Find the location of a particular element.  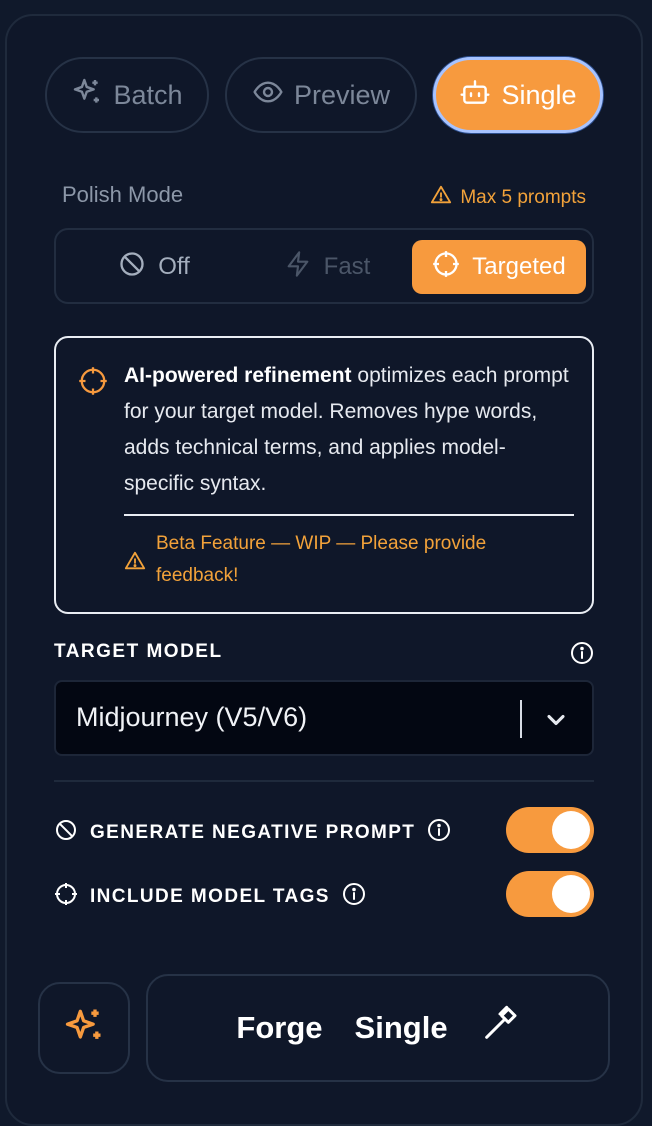

model-tags-row: INCLUDE MODEL TAGS is located at coordinates (210, 897).